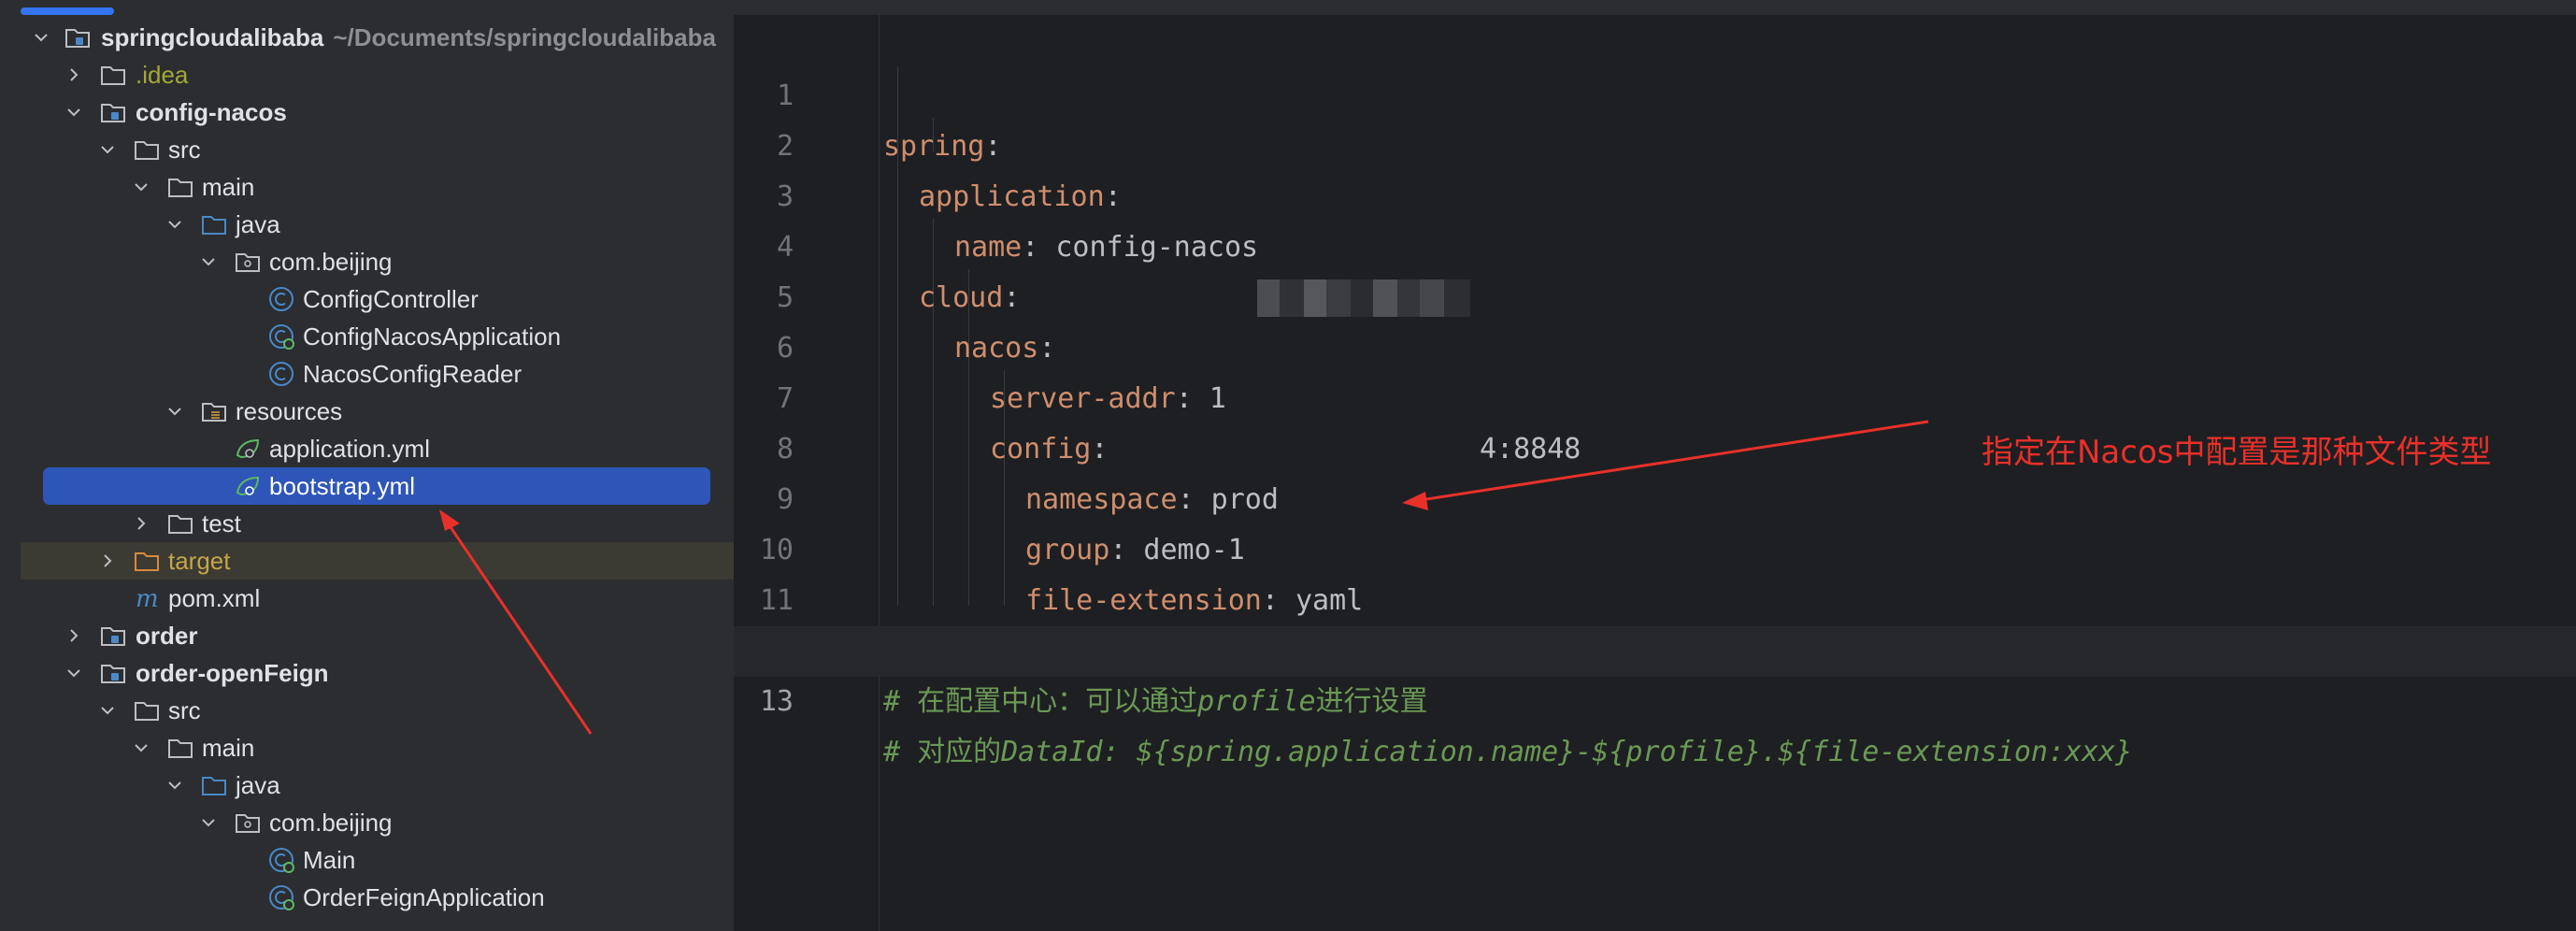  I want to click on code-line: 5 nacos:, so click(1655, 293).